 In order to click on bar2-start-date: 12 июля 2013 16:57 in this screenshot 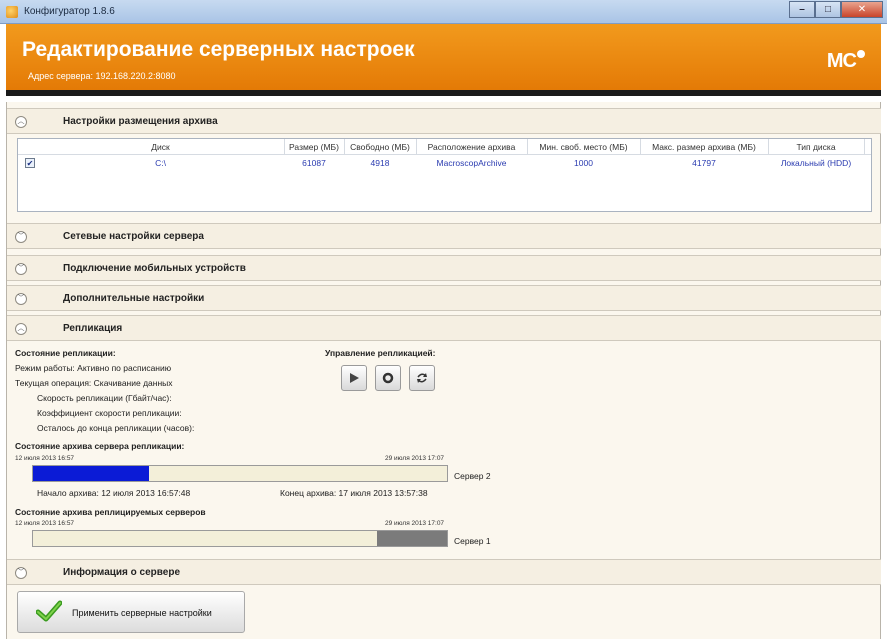, I will do `click(45, 523)`.